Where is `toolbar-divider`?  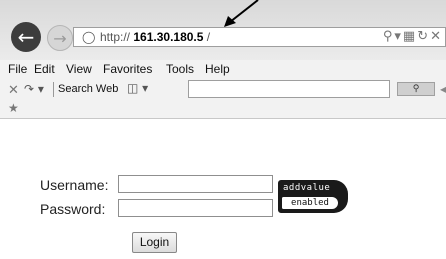
toolbar-divider is located at coordinates (53, 89).